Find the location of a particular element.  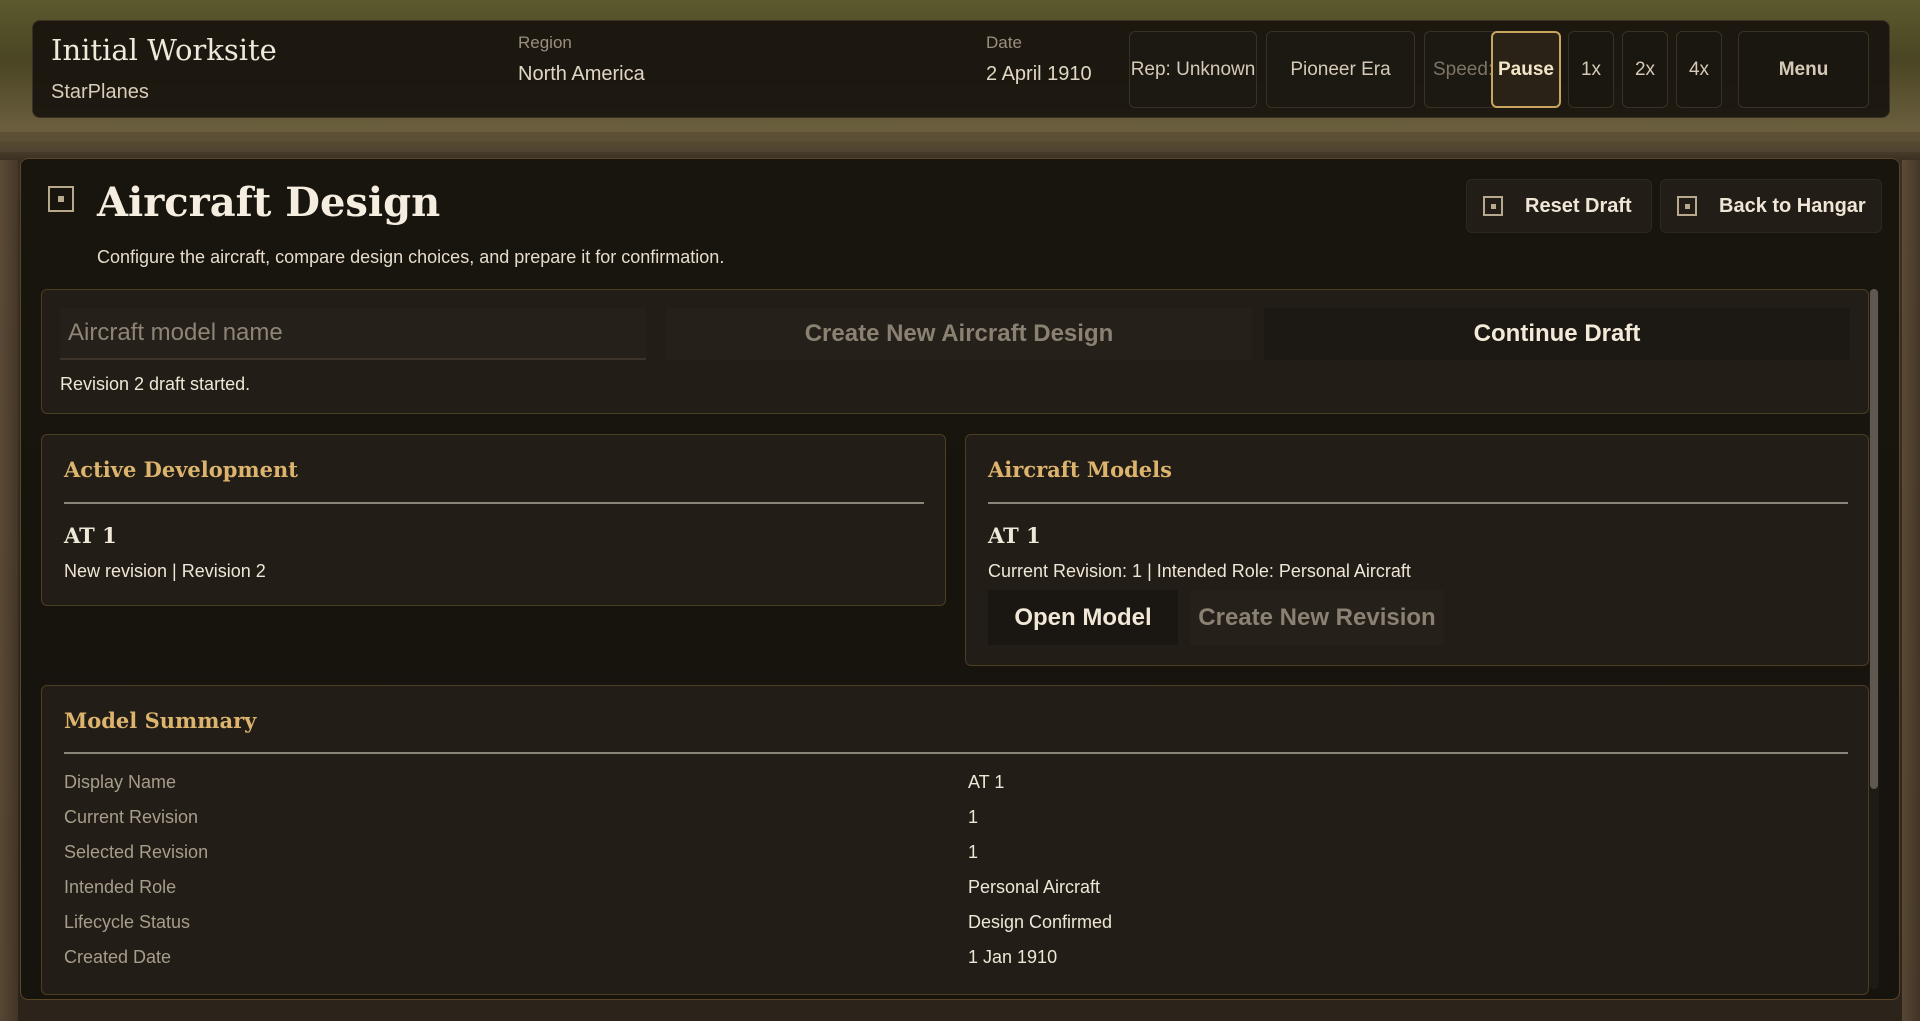

create-new-revision-label: Create New Revision is located at coordinates (1317, 617).